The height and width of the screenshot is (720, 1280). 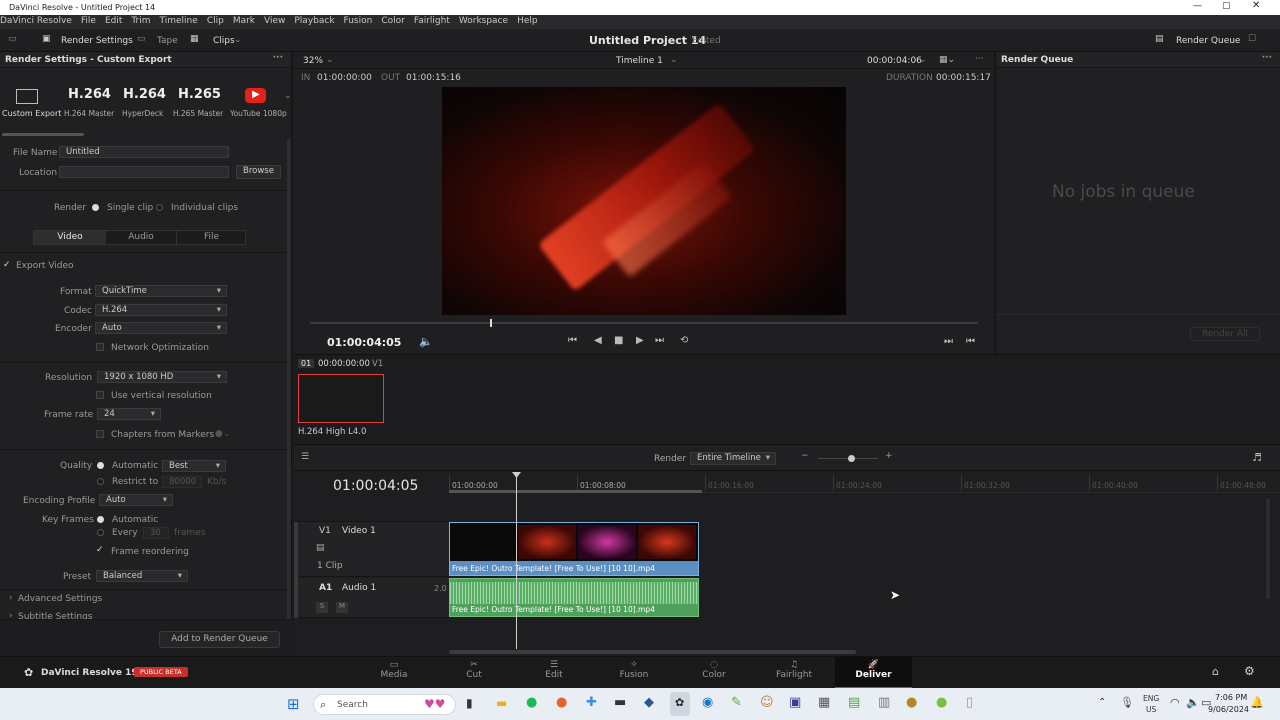 I want to click on menu-item-color: Color, so click(x=393, y=21).